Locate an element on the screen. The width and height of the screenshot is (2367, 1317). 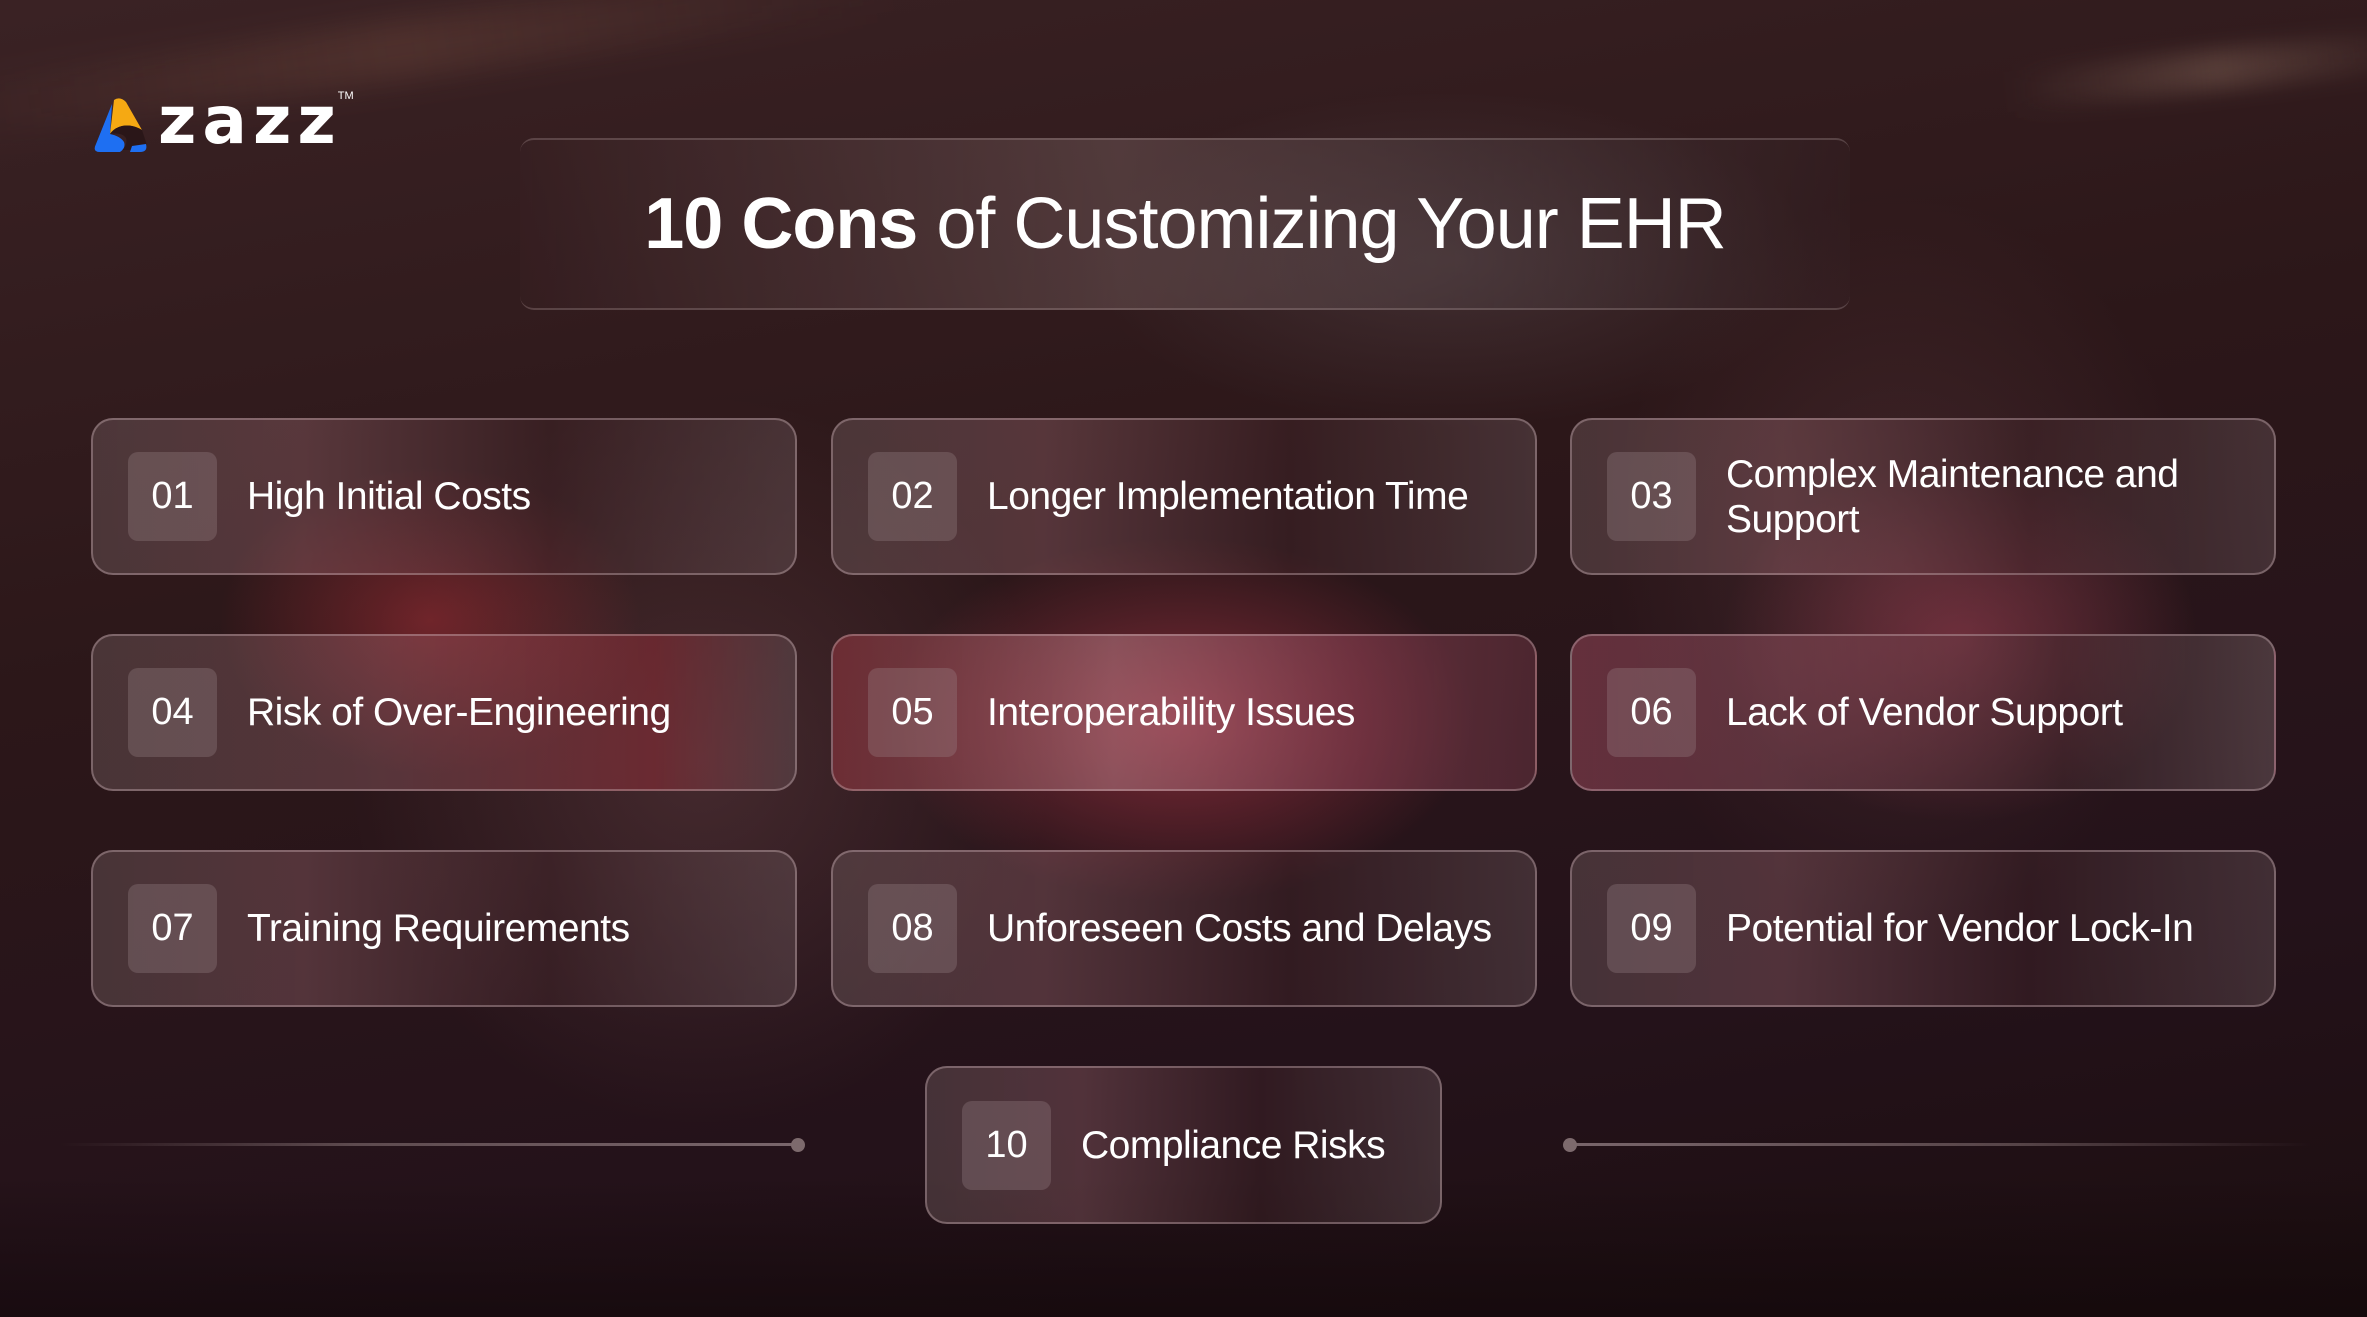
con-number-badge: 09 is located at coordinates (1651, 928).